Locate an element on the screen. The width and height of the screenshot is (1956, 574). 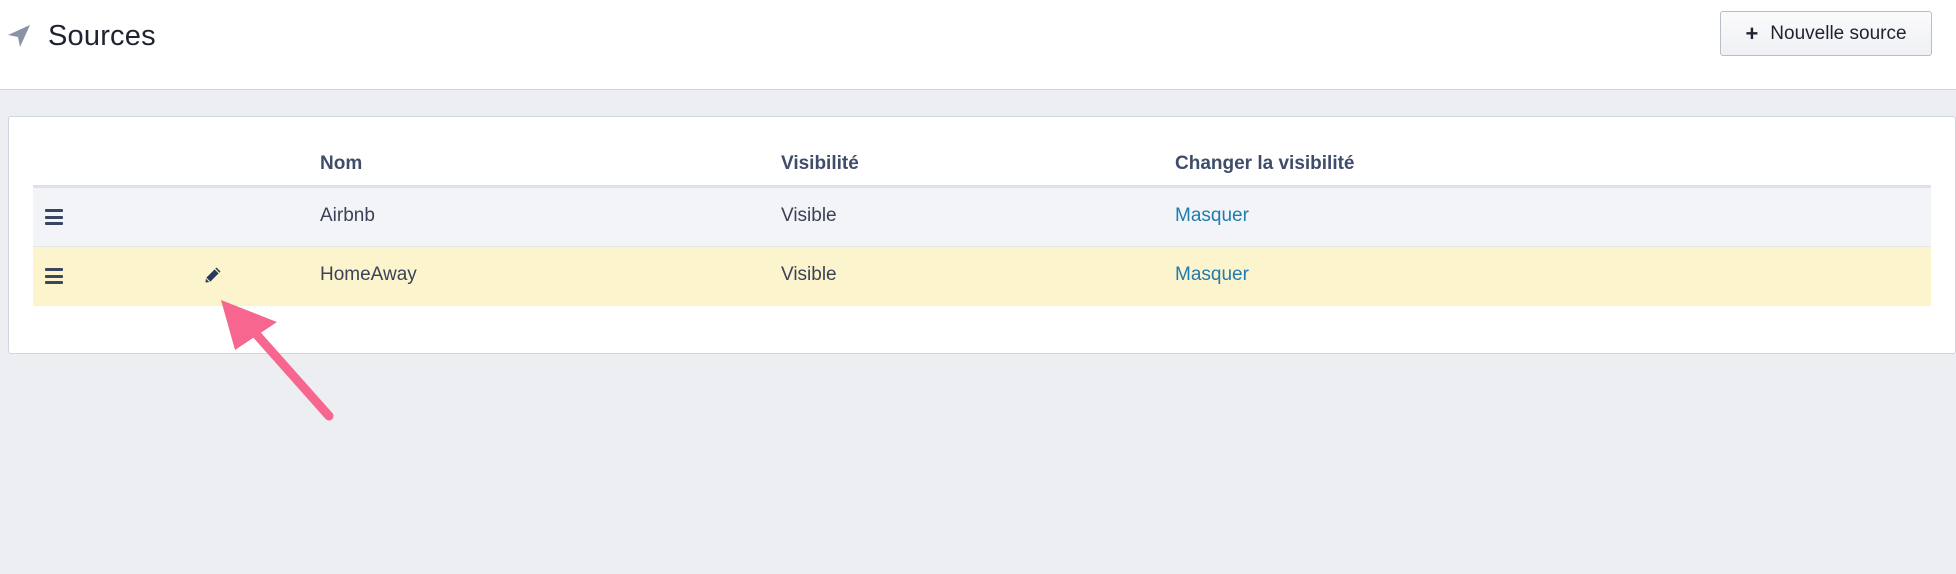
new-source-label: Nouvelle source is located at coordinates (1838, 33).